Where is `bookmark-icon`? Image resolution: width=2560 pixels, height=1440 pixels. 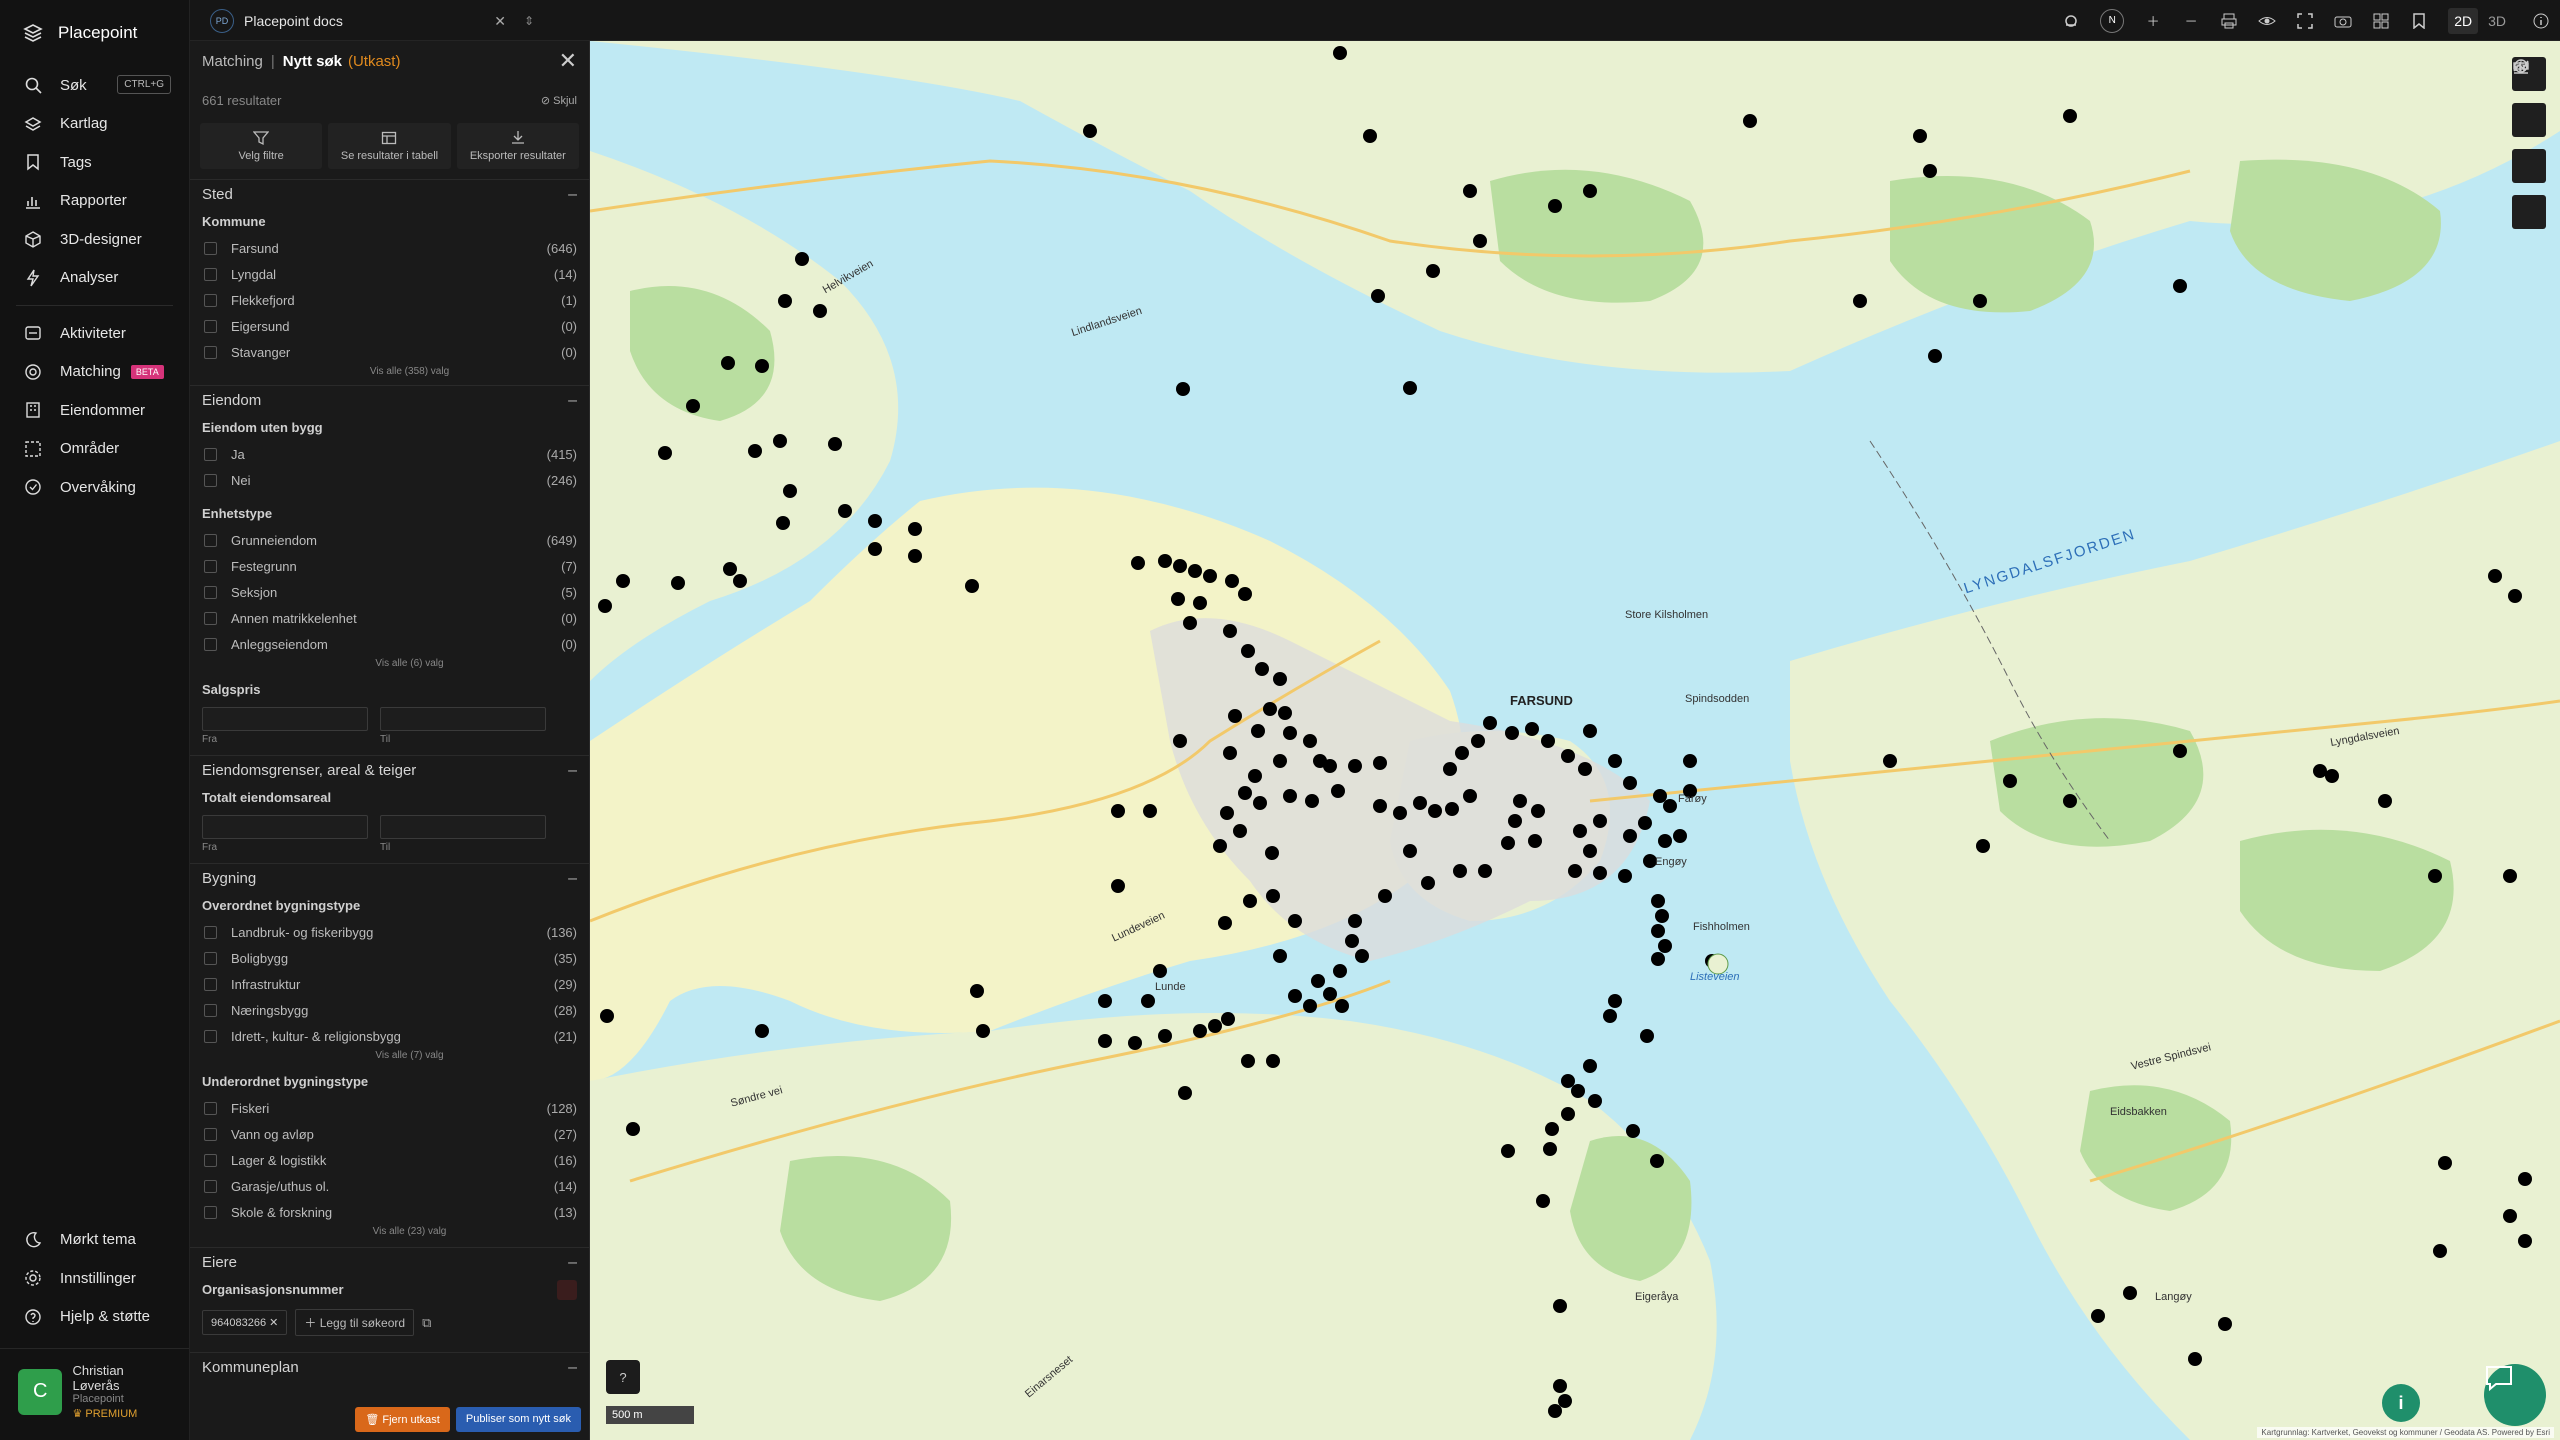 bookmark-icon is located at coordinates (2419, 21).